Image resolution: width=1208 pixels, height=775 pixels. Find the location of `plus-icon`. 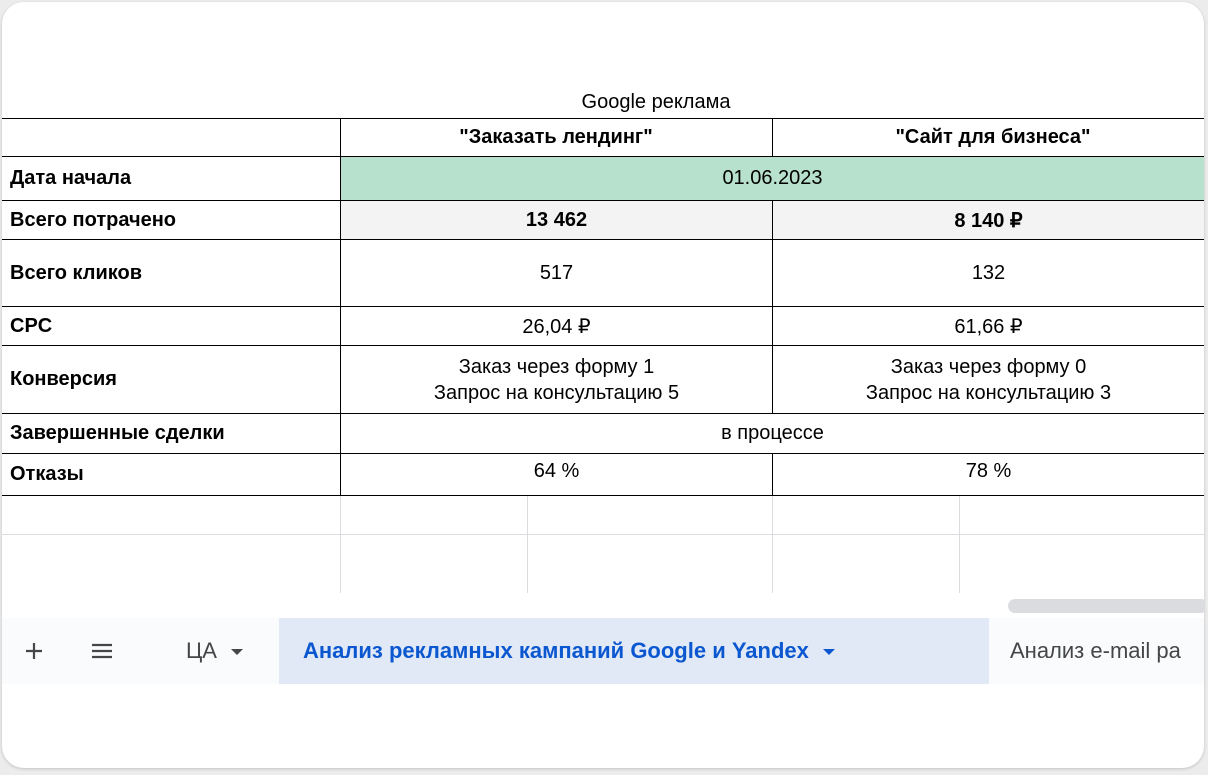

plus-icon is located at coordinates (34, 651).